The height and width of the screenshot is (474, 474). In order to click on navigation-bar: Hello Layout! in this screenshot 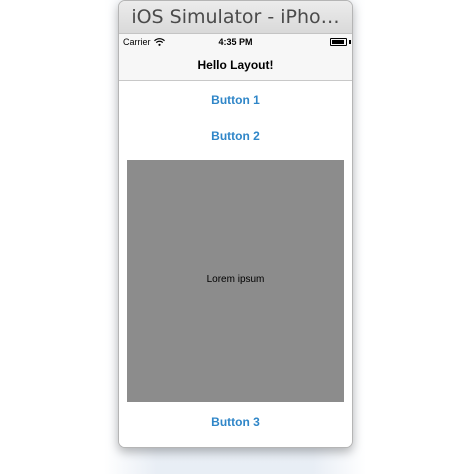, I will do `click(235, 65)`.